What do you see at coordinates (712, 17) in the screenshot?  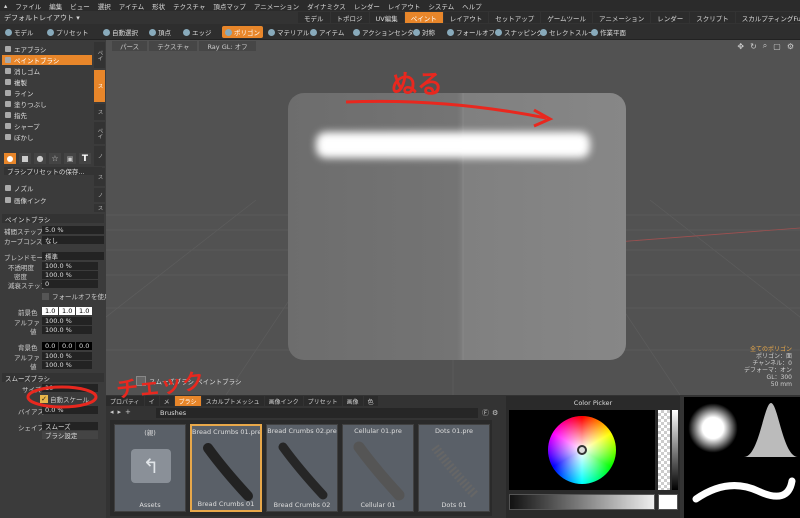 I see `tab-script: スクリプト` at bounding box center [712, 17].